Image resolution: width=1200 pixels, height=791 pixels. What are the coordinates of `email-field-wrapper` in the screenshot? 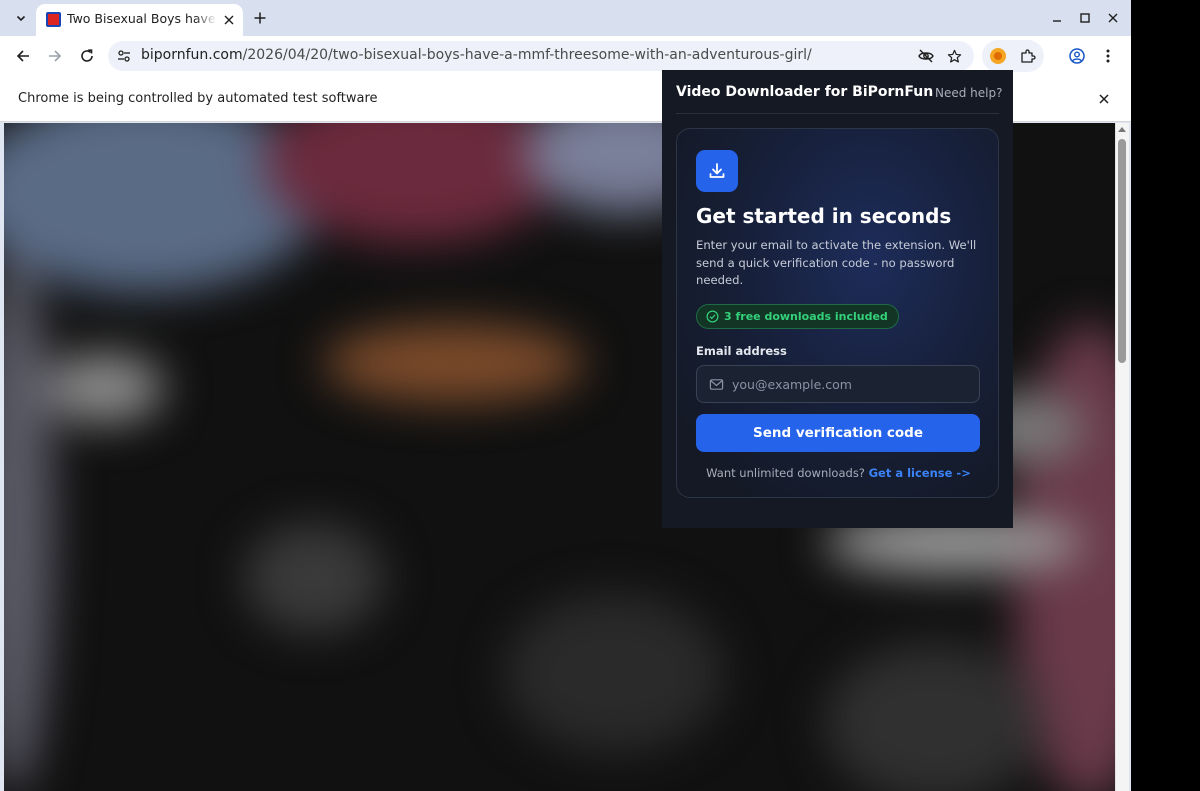 It's located at (838, 384).